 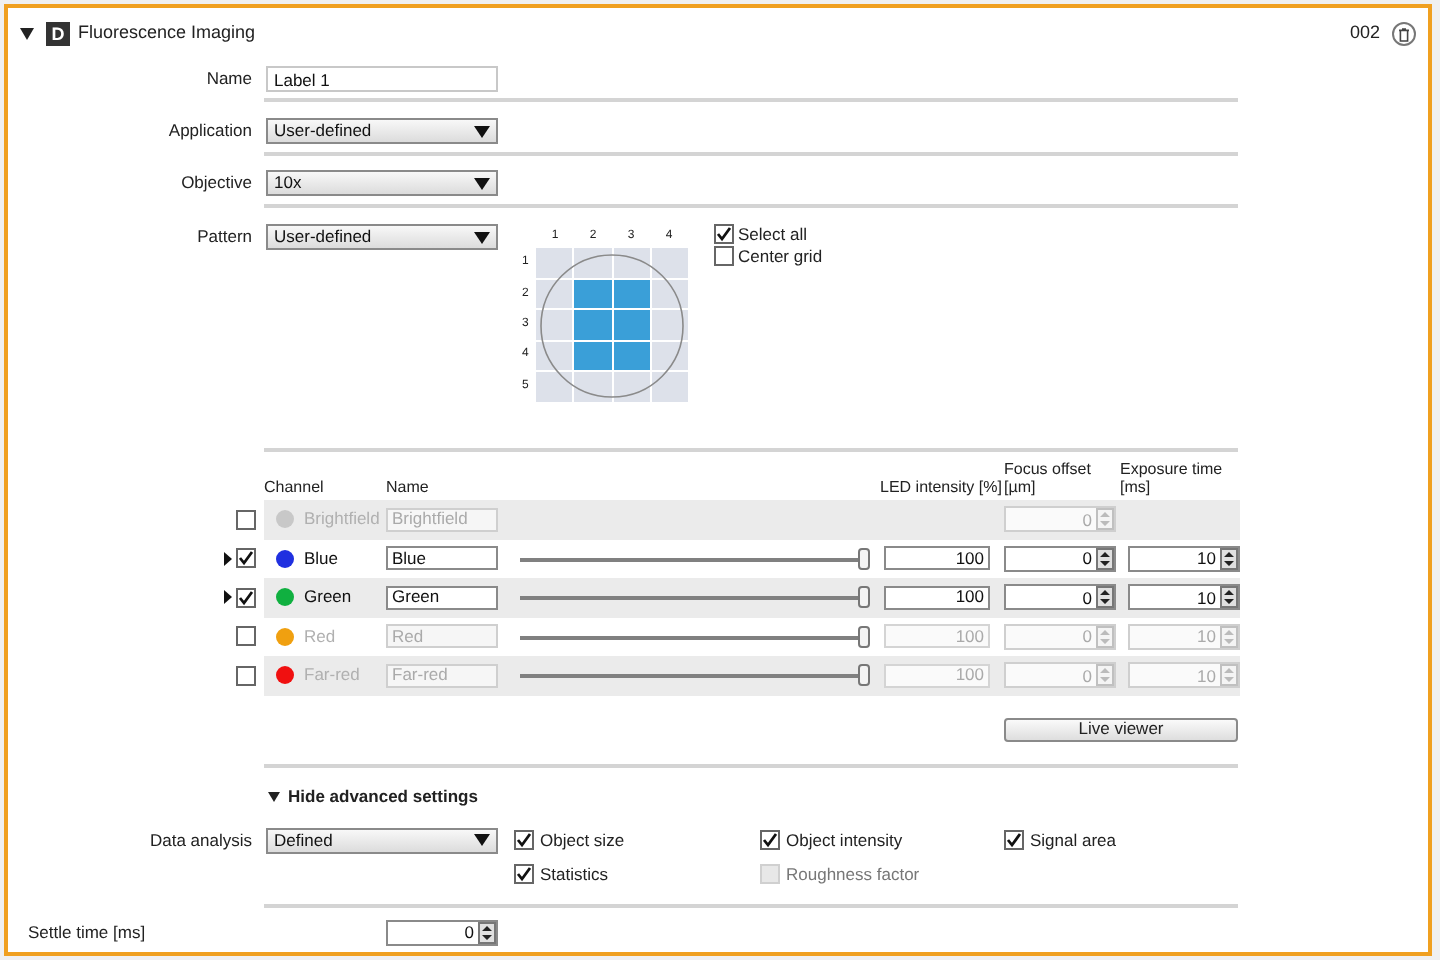 What do you see at coordinates (853, 873) in the screenshot?
I see `checkbox-label: Roughness factor` at bounding box center [853, 873].